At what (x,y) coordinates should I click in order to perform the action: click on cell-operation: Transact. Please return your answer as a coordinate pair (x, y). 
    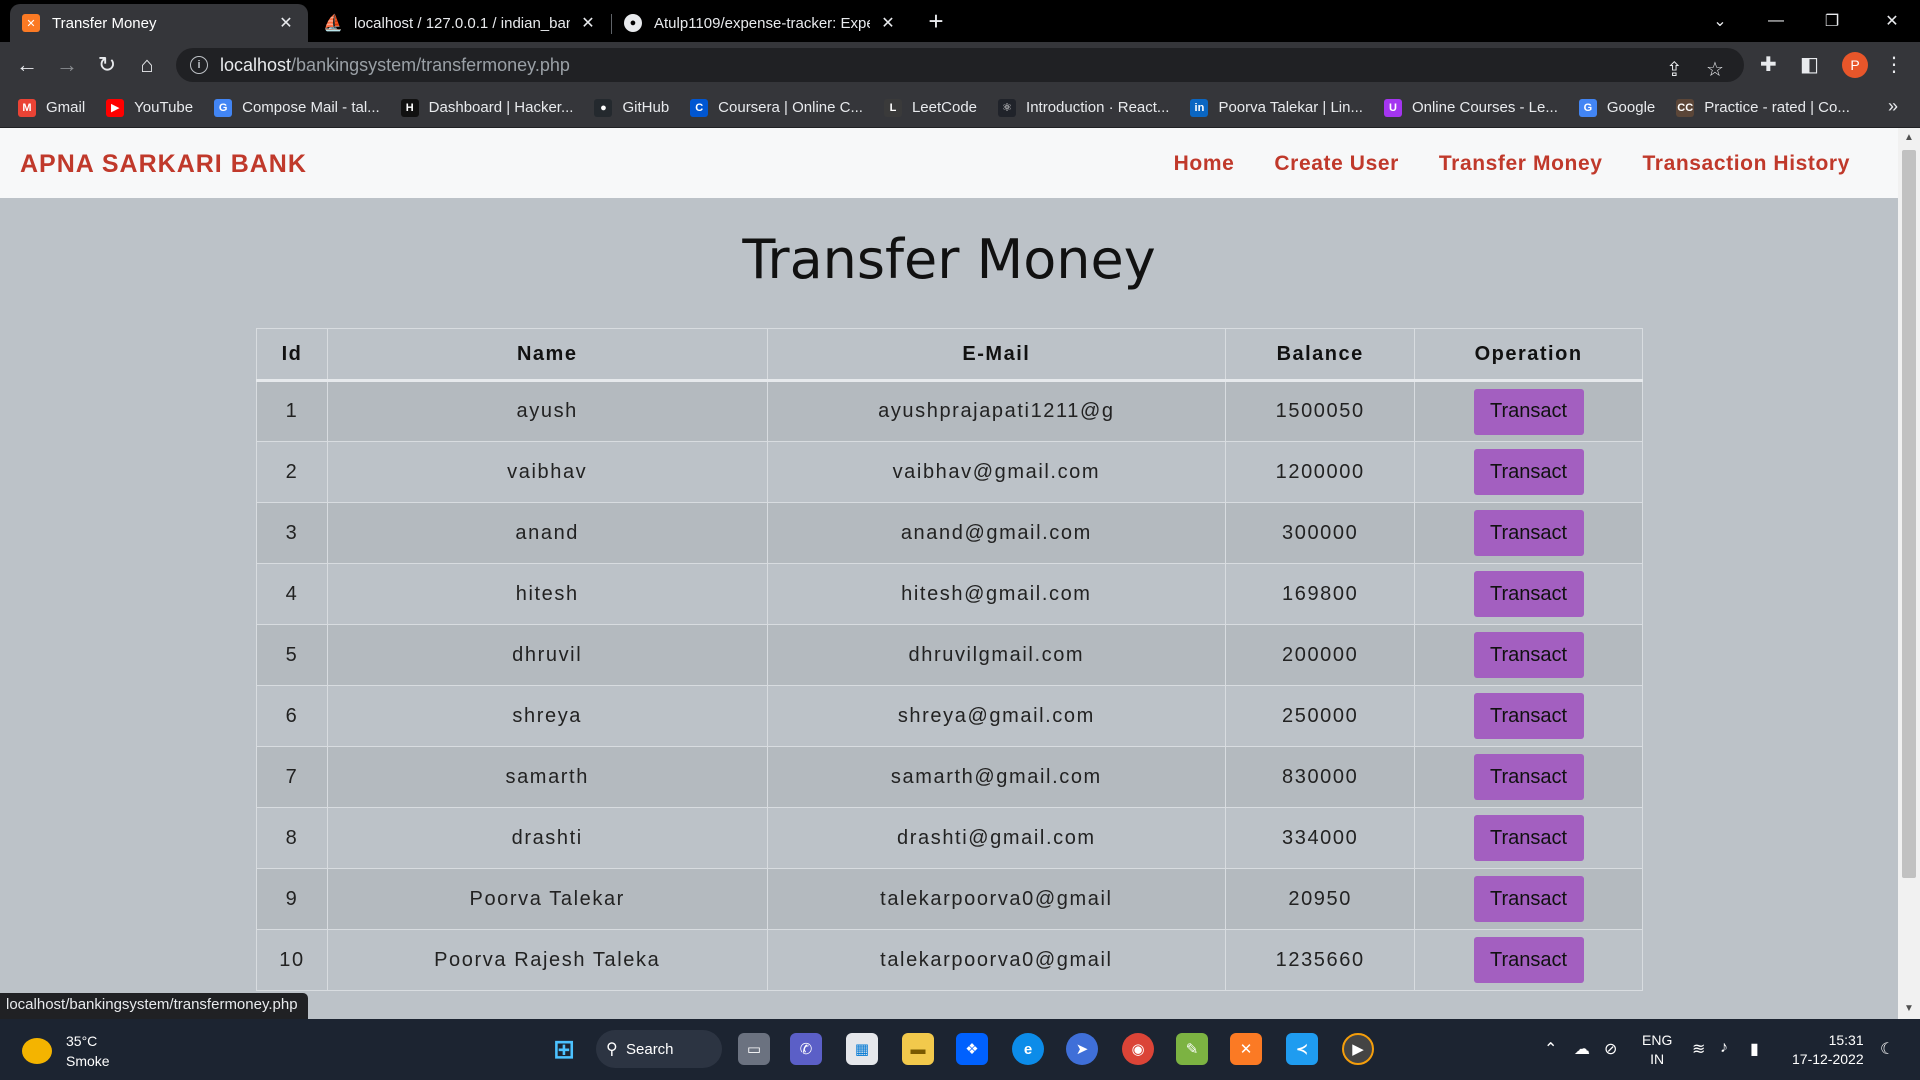
    Looking at the image, I should click on (1528, 472).